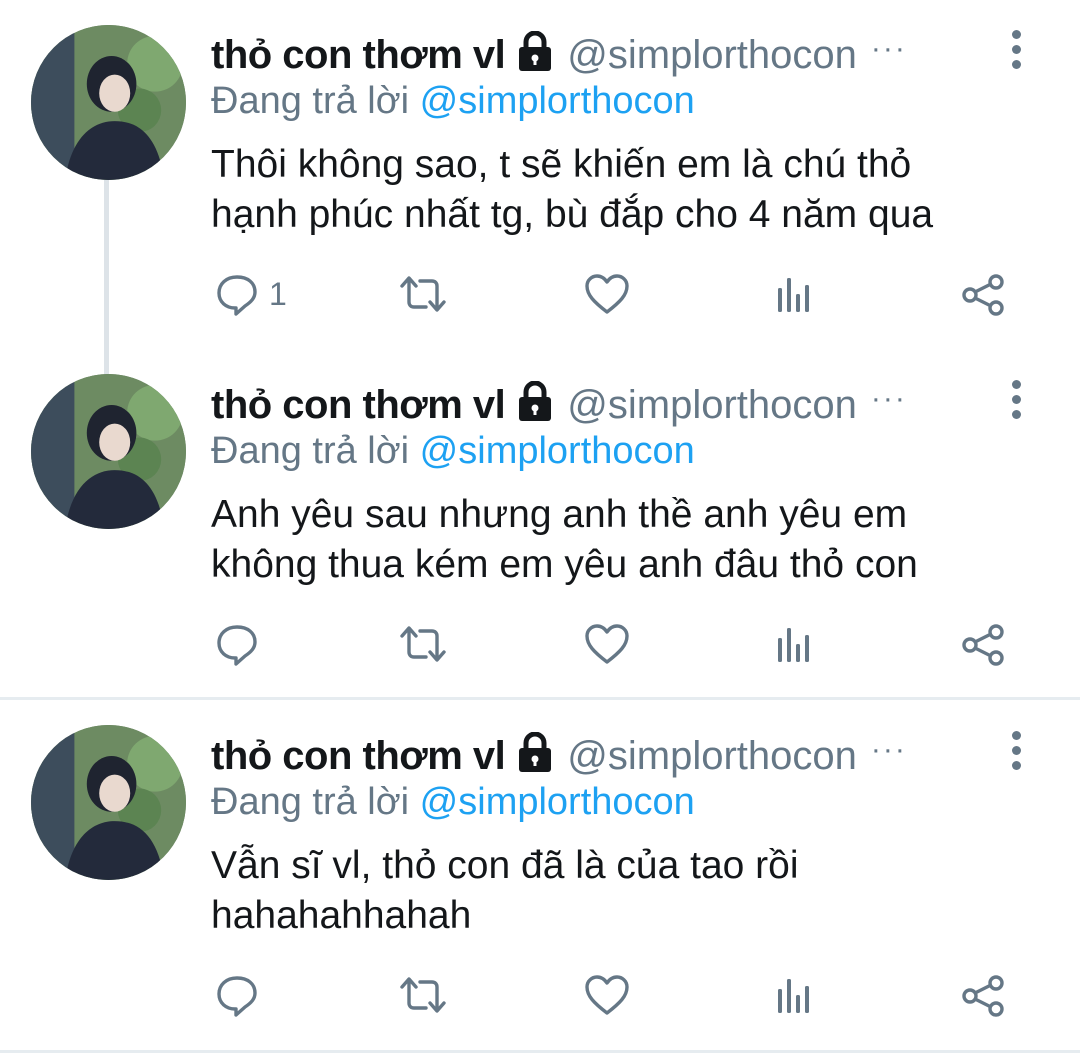  Describe the element at coordinates (559, 514) in the screenshot. I see `tweet-text-line: Anh yêu sau nhưng anh thề anh yêu em` at that location.